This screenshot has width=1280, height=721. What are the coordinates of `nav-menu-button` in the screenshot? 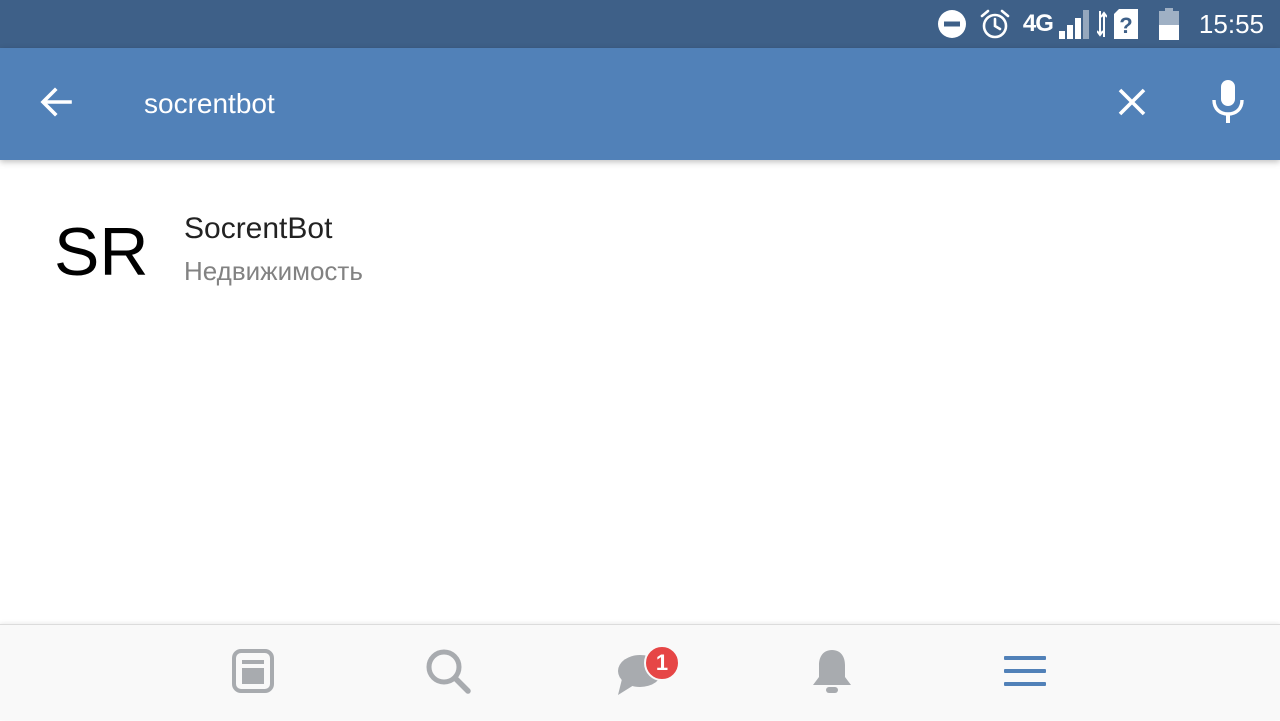 It's located at (1025, 673).